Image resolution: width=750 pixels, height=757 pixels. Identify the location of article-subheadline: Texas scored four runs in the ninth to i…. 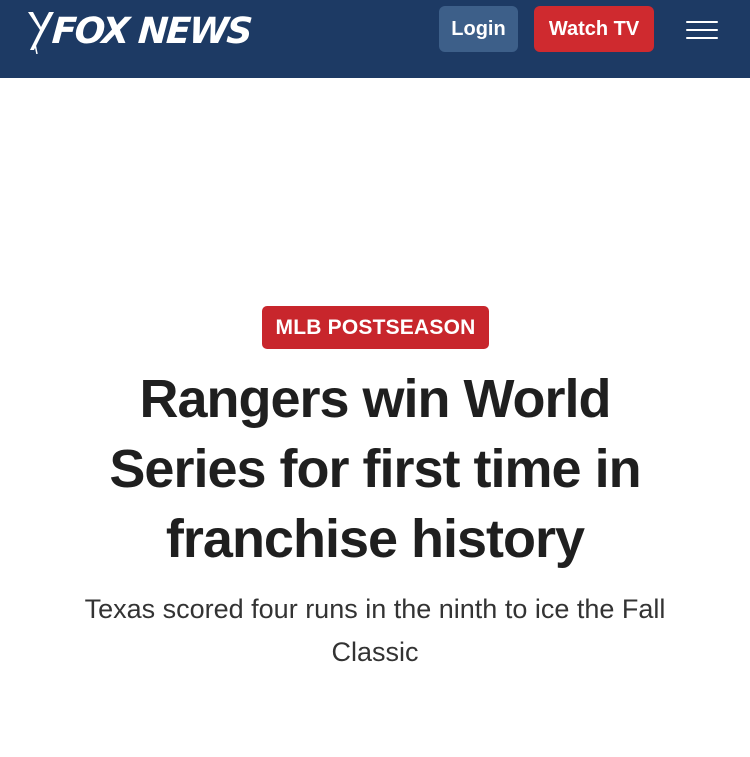
(375, 630).